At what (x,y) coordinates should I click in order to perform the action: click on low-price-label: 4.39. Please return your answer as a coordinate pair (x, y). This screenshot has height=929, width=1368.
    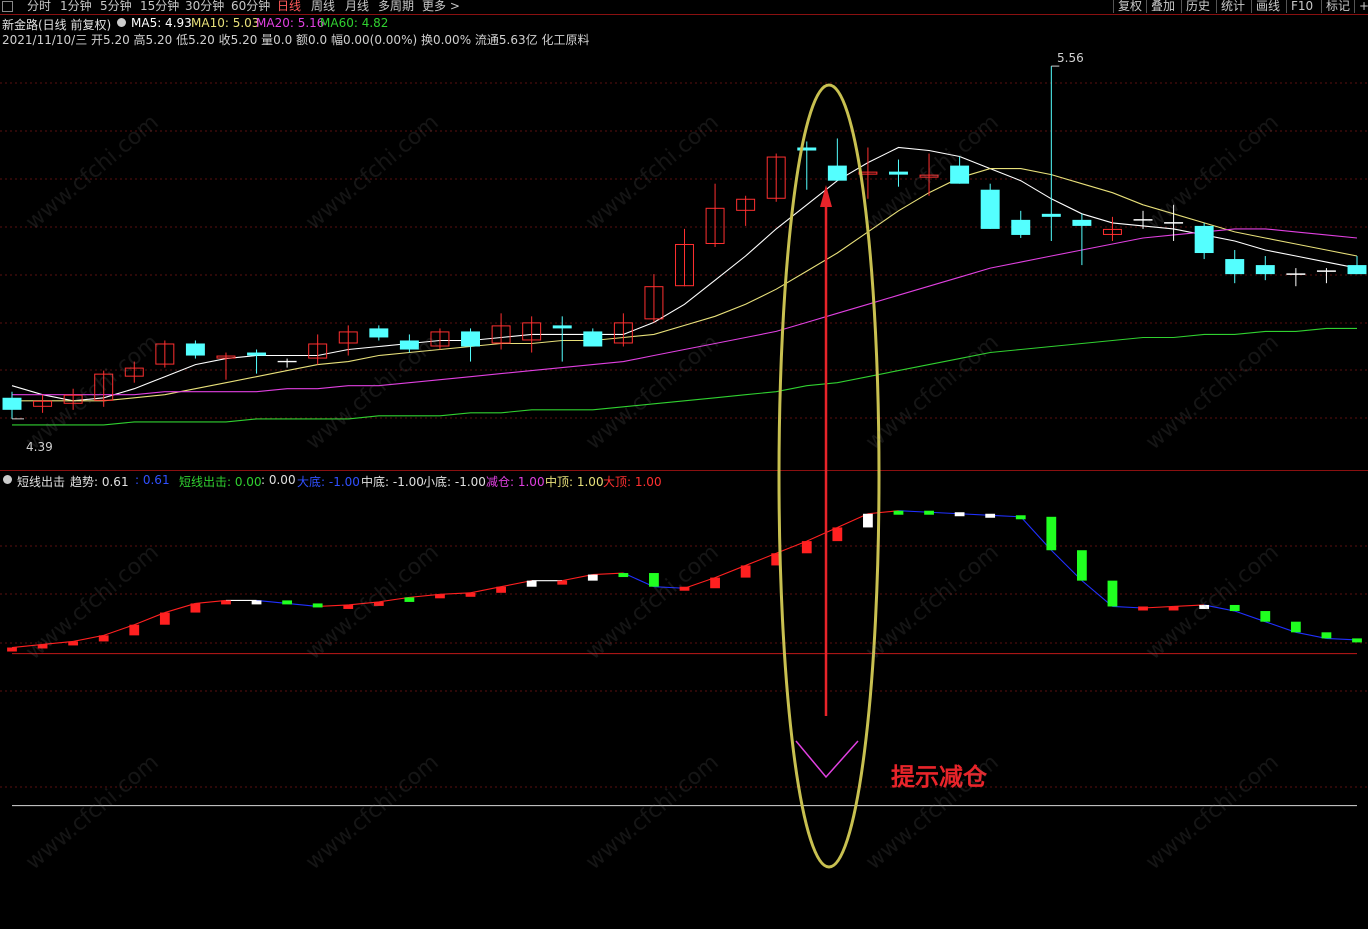
    Looking at the image, I should click on (39, 447).